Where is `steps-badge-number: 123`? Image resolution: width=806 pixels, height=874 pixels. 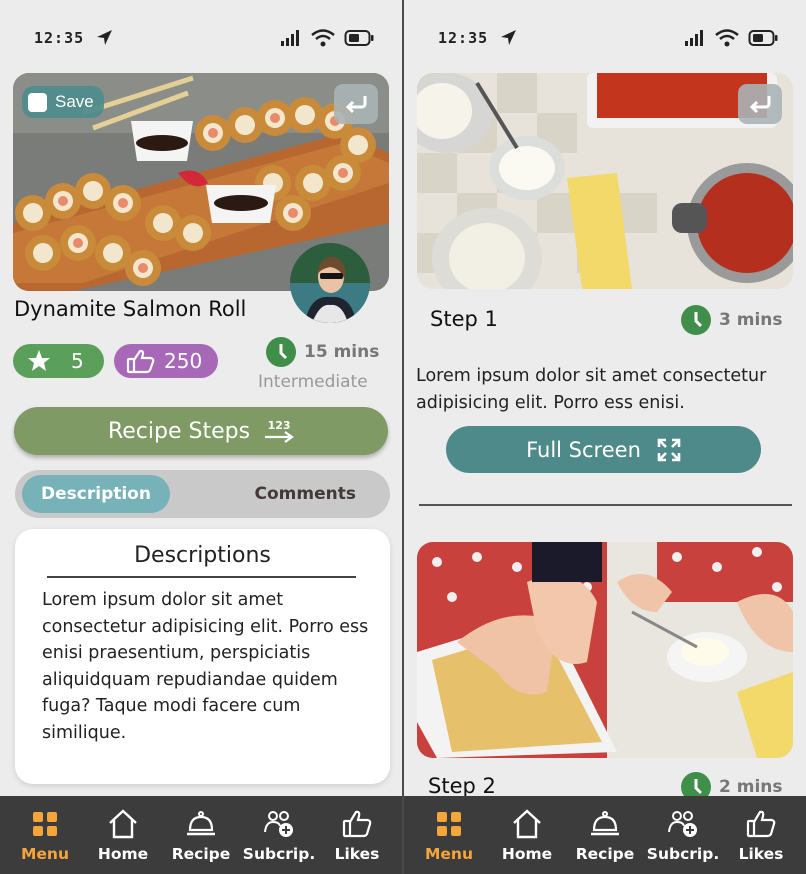 steps-badge-number: 123 is located at coordinates (279, 425).